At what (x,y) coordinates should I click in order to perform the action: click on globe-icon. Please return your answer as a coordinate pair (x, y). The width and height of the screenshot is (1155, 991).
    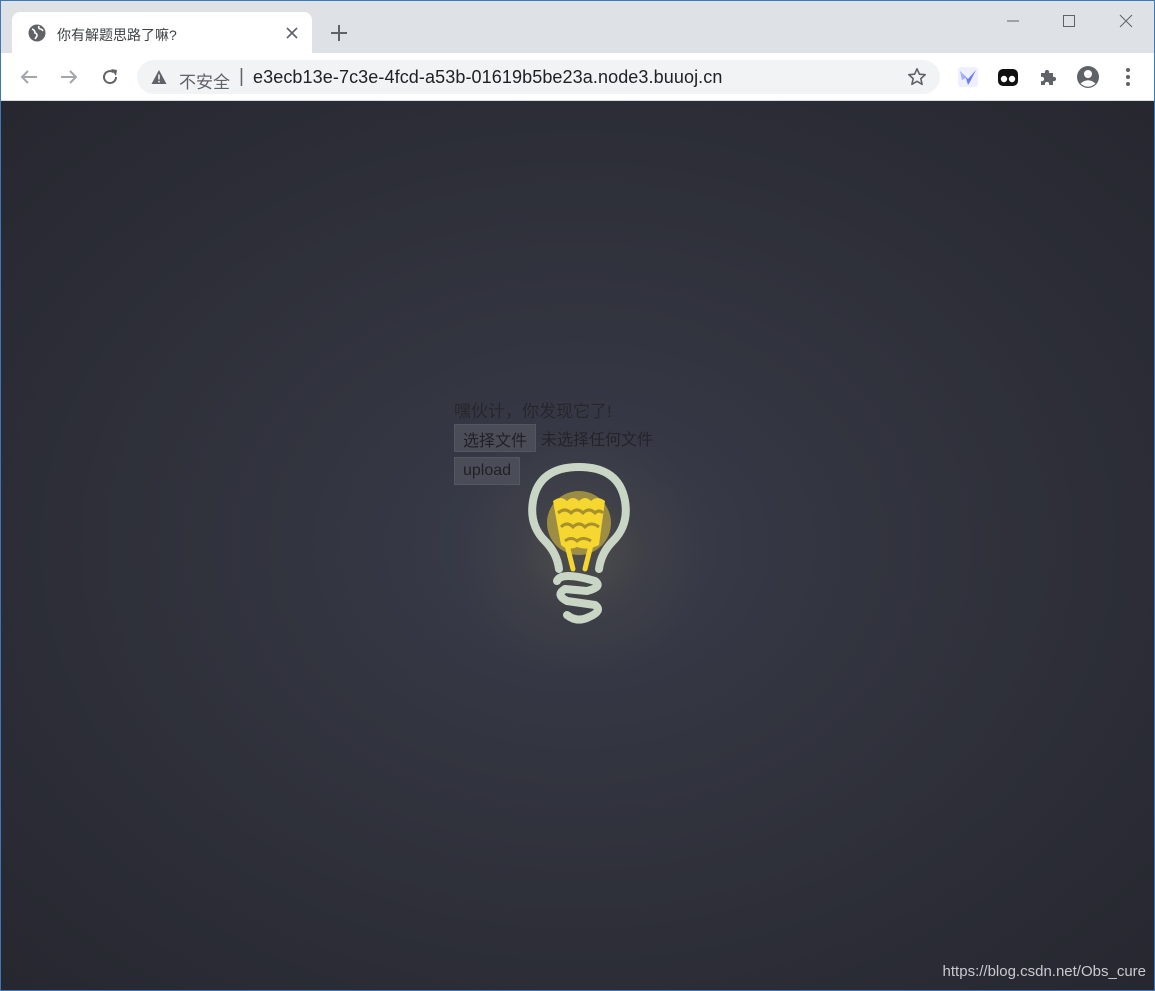
    Looking at the image, I should click on (37, 33).